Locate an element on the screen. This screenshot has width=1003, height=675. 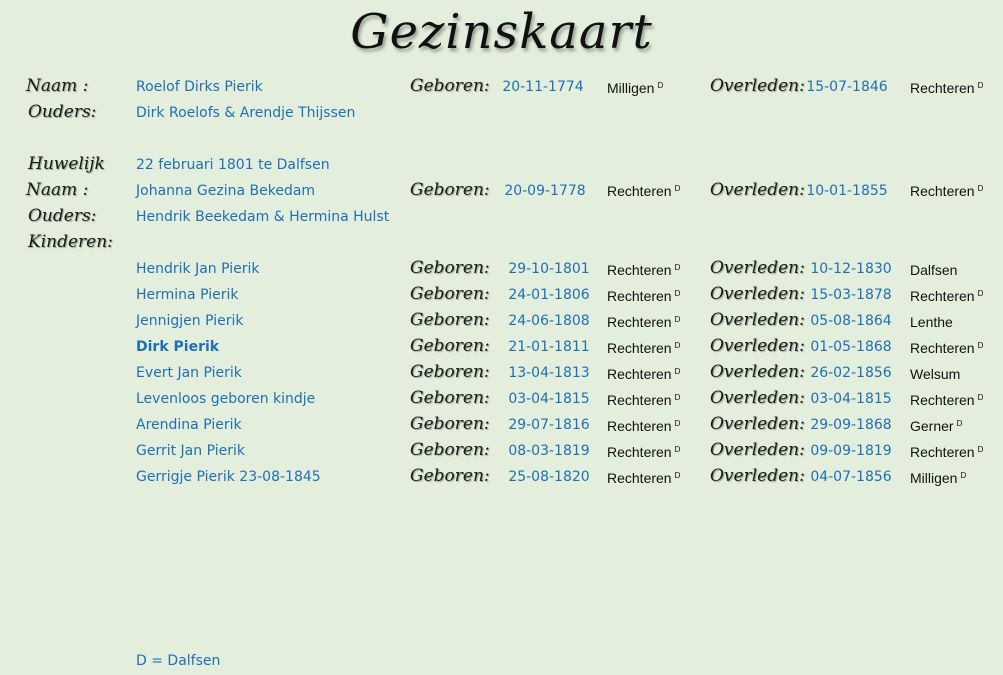
mother-birth-date: 20-09-1778 is located at coordinates (545, 191).